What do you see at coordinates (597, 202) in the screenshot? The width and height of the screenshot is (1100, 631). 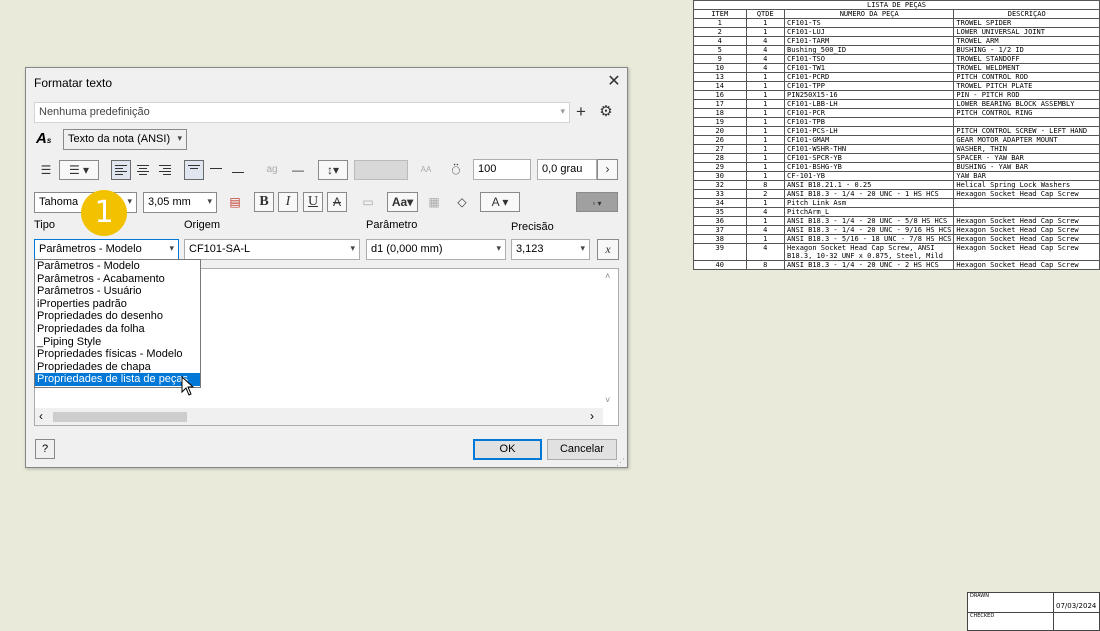 I see `color-swatch-button: ▫ ▾` at bounding box center [597, 202].